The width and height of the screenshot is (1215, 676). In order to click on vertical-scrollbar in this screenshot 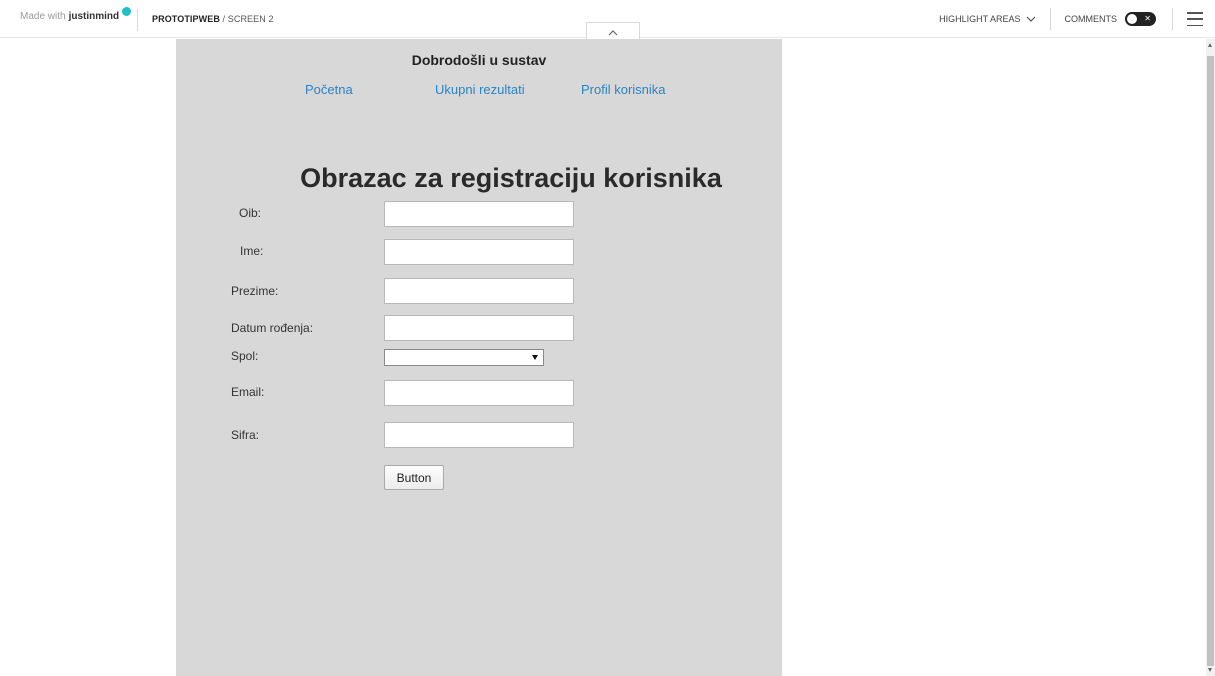, I will do `click(1210, 357)`.